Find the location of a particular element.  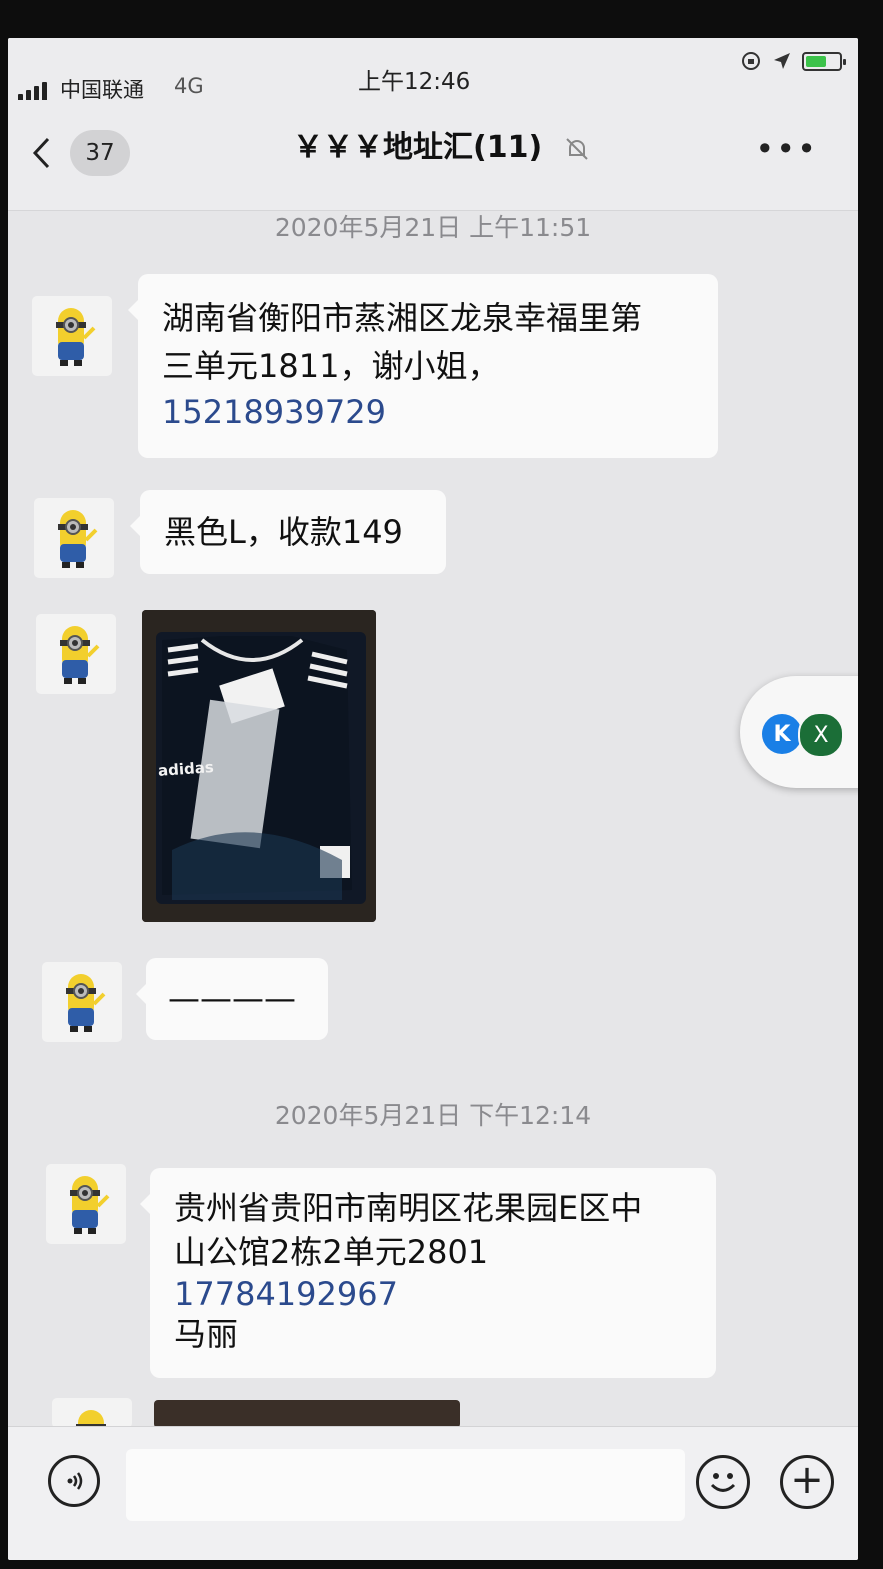

floating-shortcut: K X is located at coordinates (799, 732).